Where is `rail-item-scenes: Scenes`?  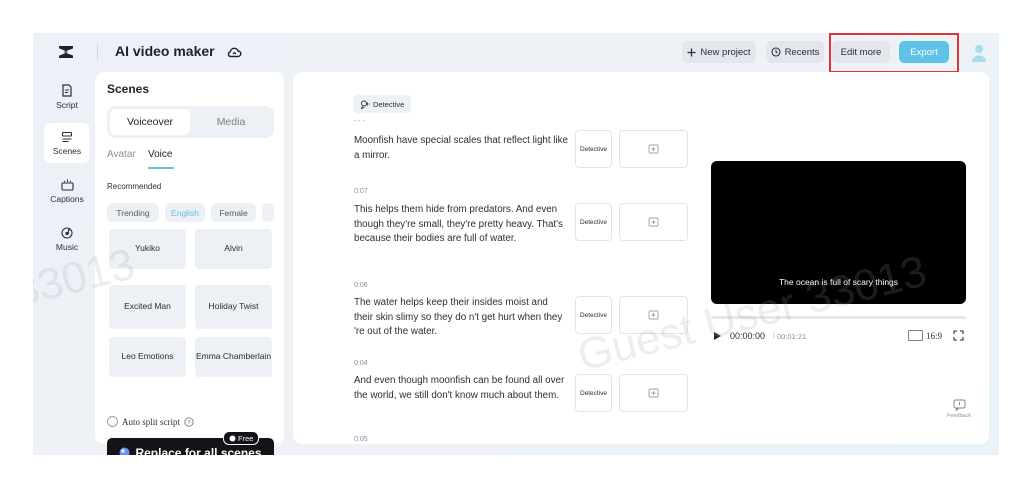
rail-item-scenes: Scenes is located at coordinates (67, 143).